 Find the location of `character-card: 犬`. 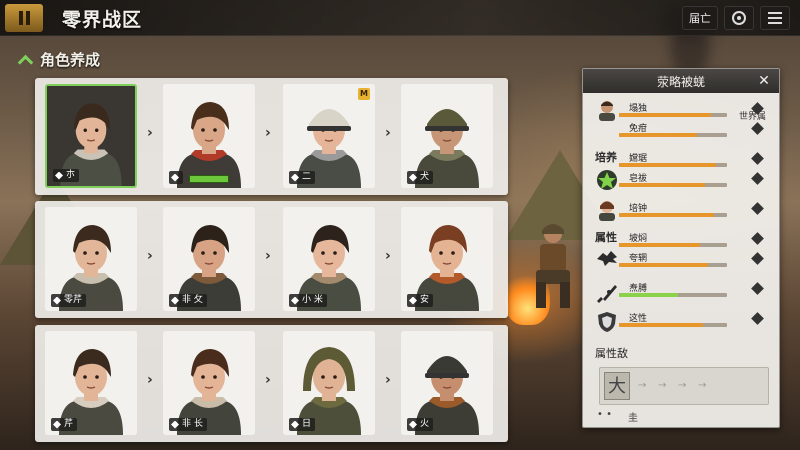

character-card: 犬 is located at coordinates (447, 136).